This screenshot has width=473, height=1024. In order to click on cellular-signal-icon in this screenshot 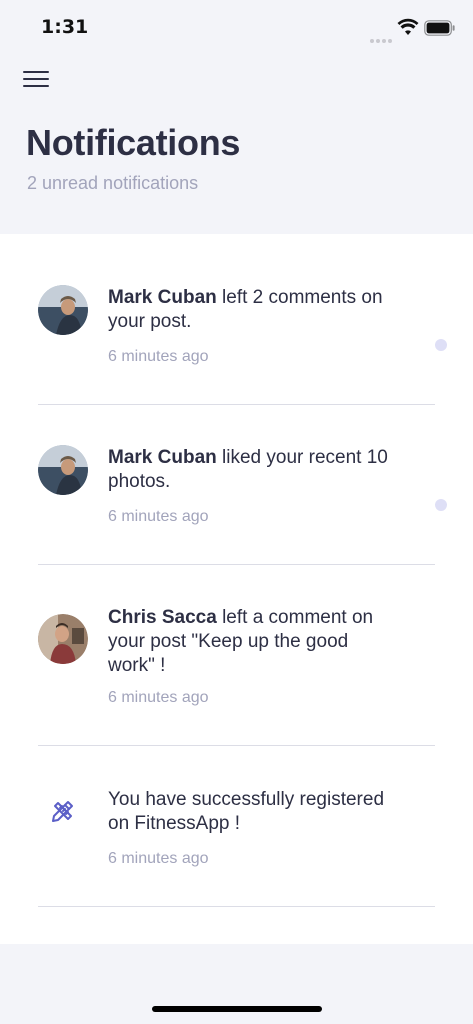, I will do `click(382, 36)`.